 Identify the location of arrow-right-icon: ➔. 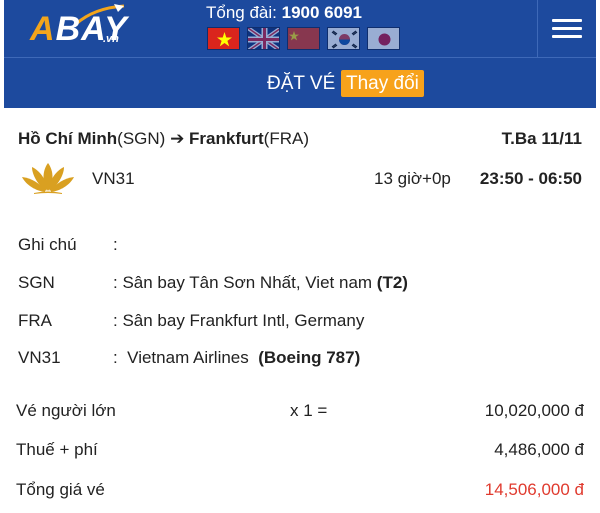
(177, 138).